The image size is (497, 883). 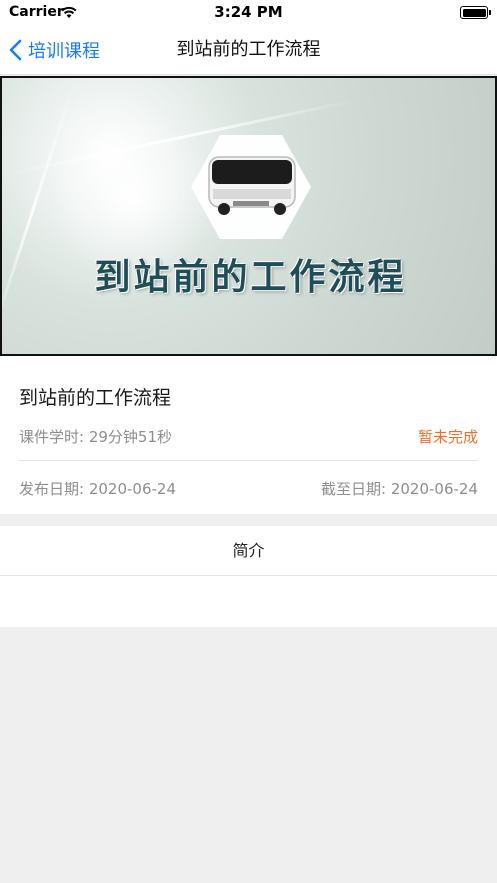 What do you see at coordinates (251, 187) in the screenshot?
I see `bus-thumbnail-icon` at bounding box center [251, 187].